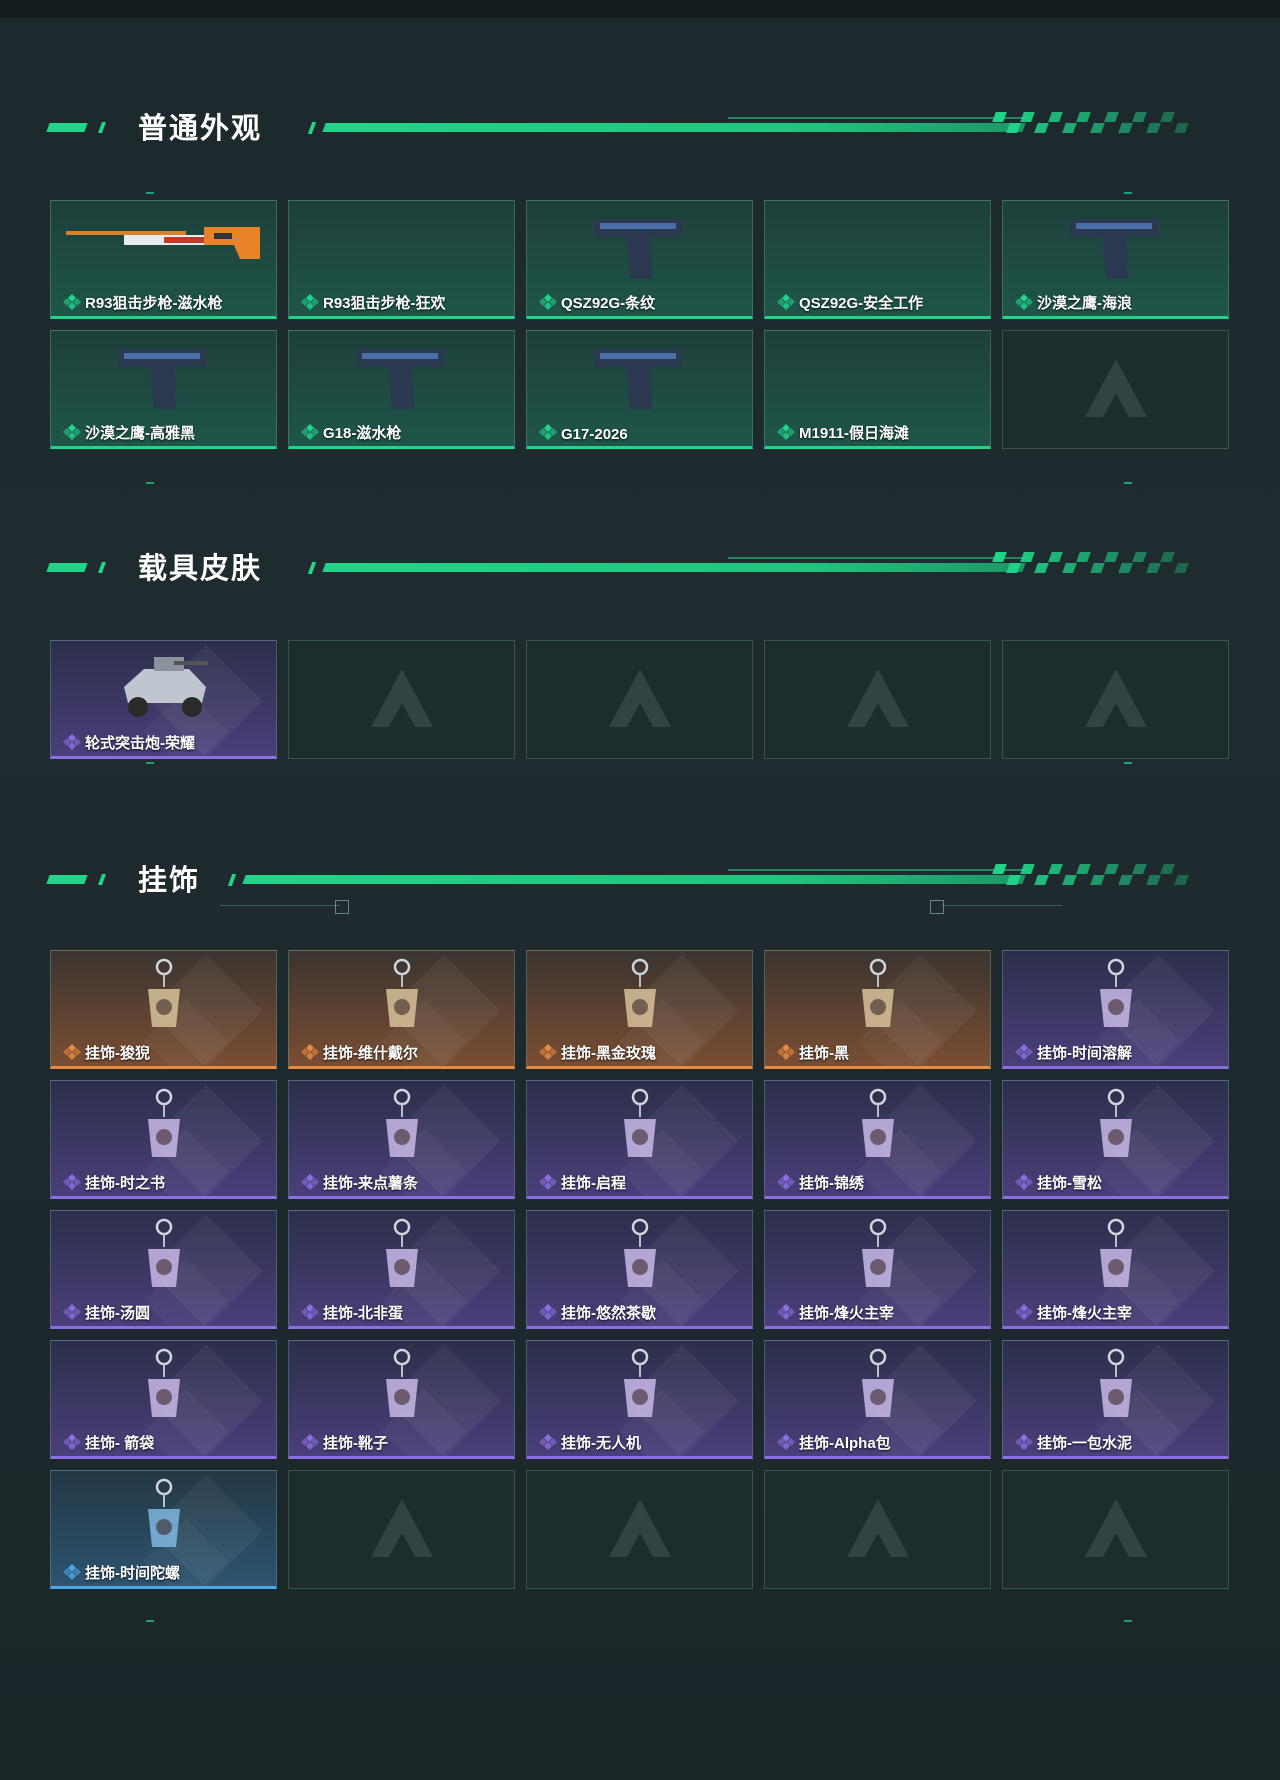 The image size is (1280, 1780). Describe the element at coordinates (877, 259) in the screenshot. I see `item-card: QSZ92G-安全工作` at that location.